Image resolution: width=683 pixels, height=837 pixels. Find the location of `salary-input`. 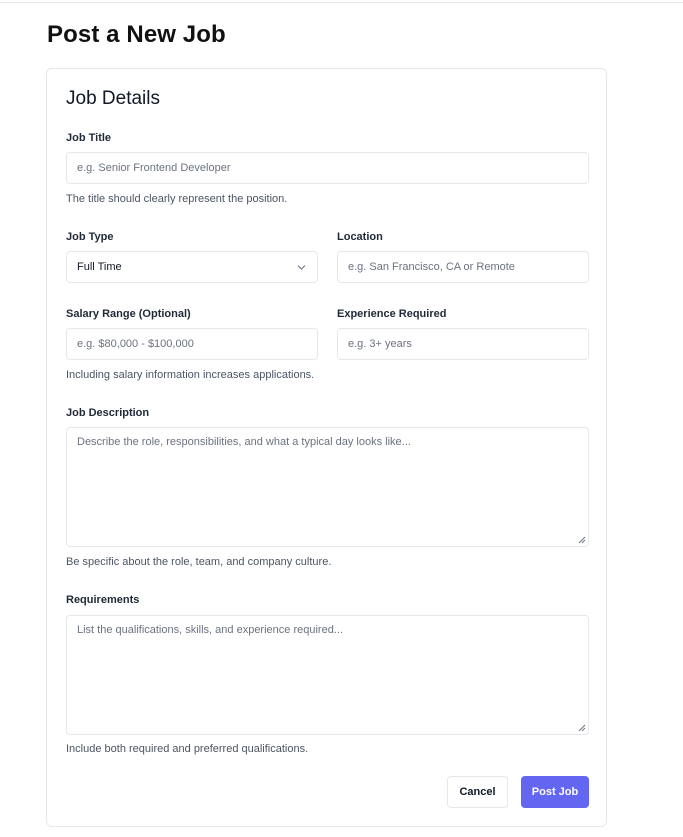

salary-input is located at coordinates (192, 344).